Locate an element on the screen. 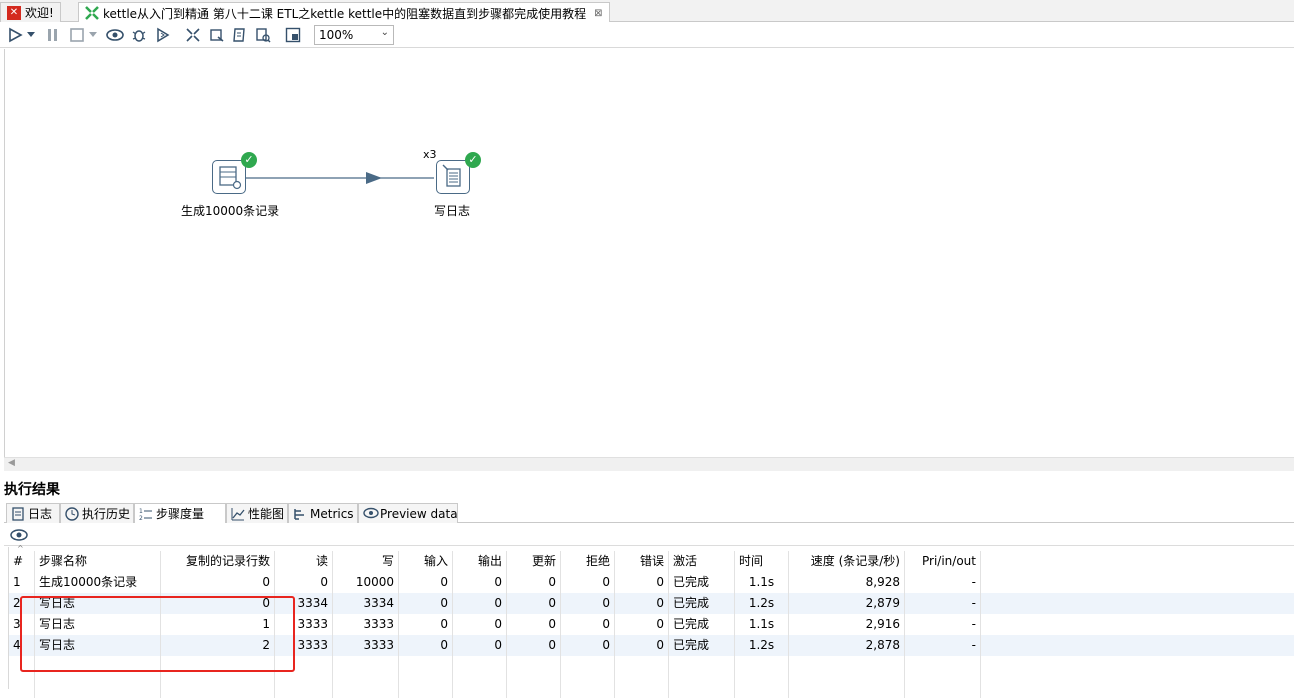 The width and height of the screenshot is (1294, 698). cell-read: 3334 is located at coordinates (304, 603).